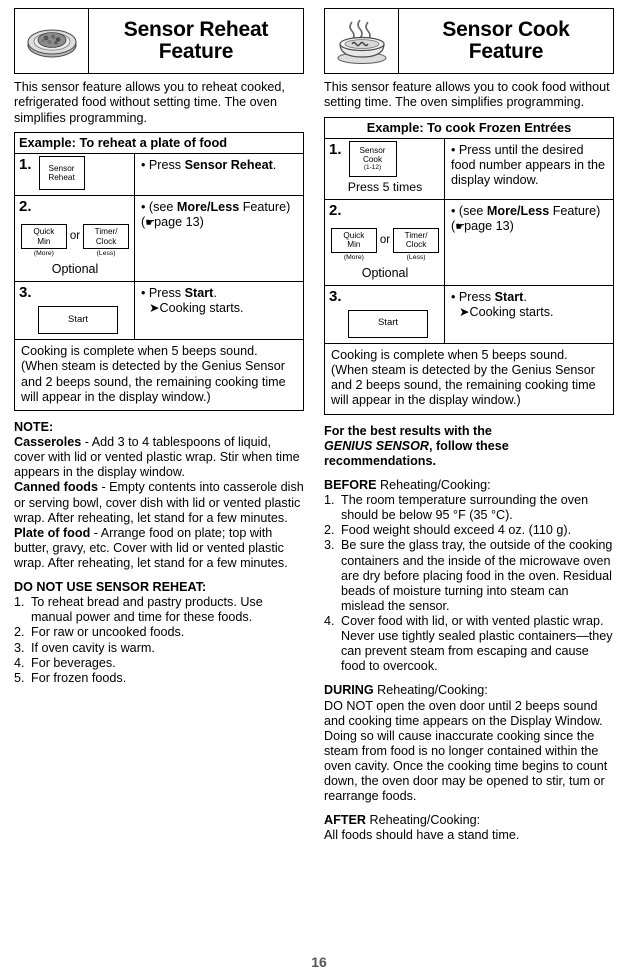 Image resolution: width=638 pixels, height=970 pixels. I want to click on instruction-pre: • Press, so click(163, 293).